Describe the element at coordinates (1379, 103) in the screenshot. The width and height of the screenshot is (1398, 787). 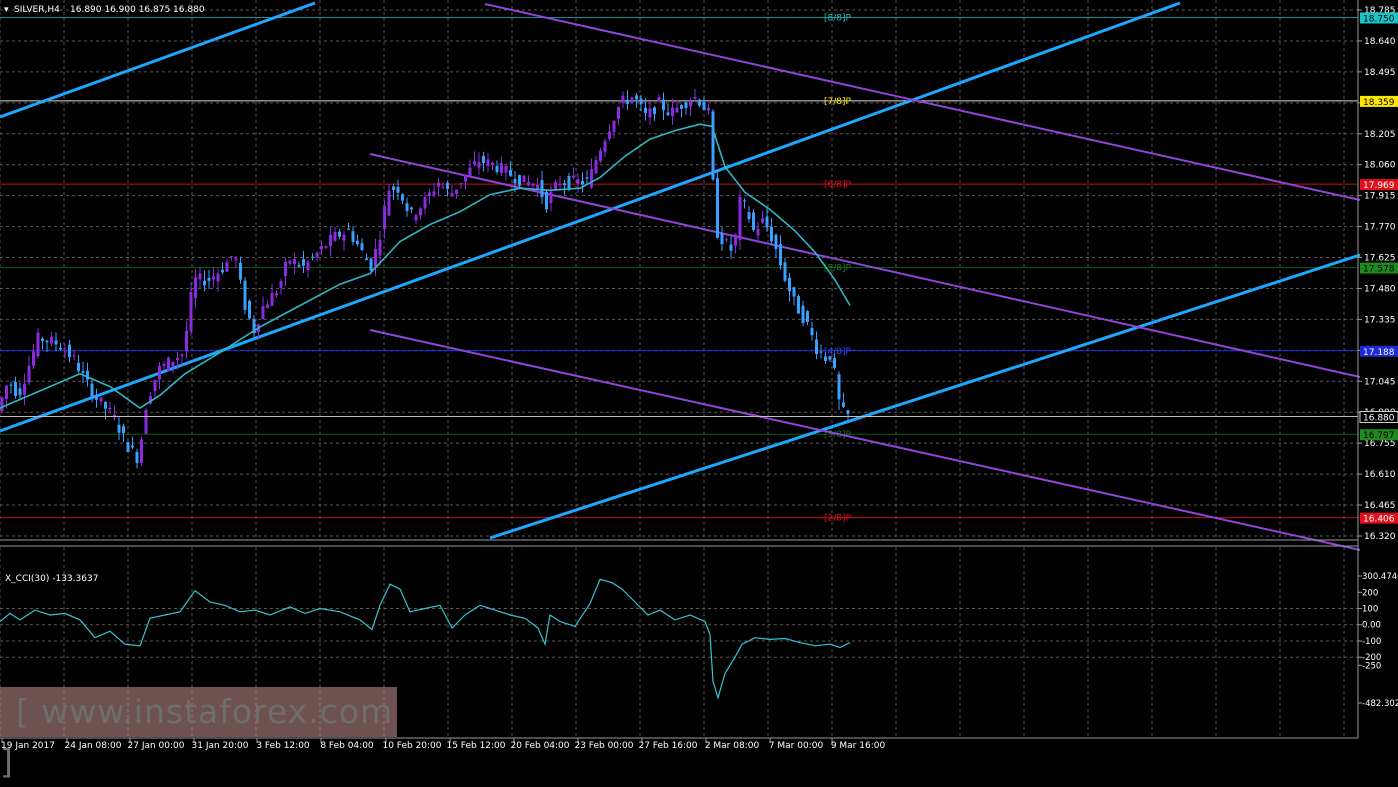
I see `murrey-price-text: 18.359` at that location.